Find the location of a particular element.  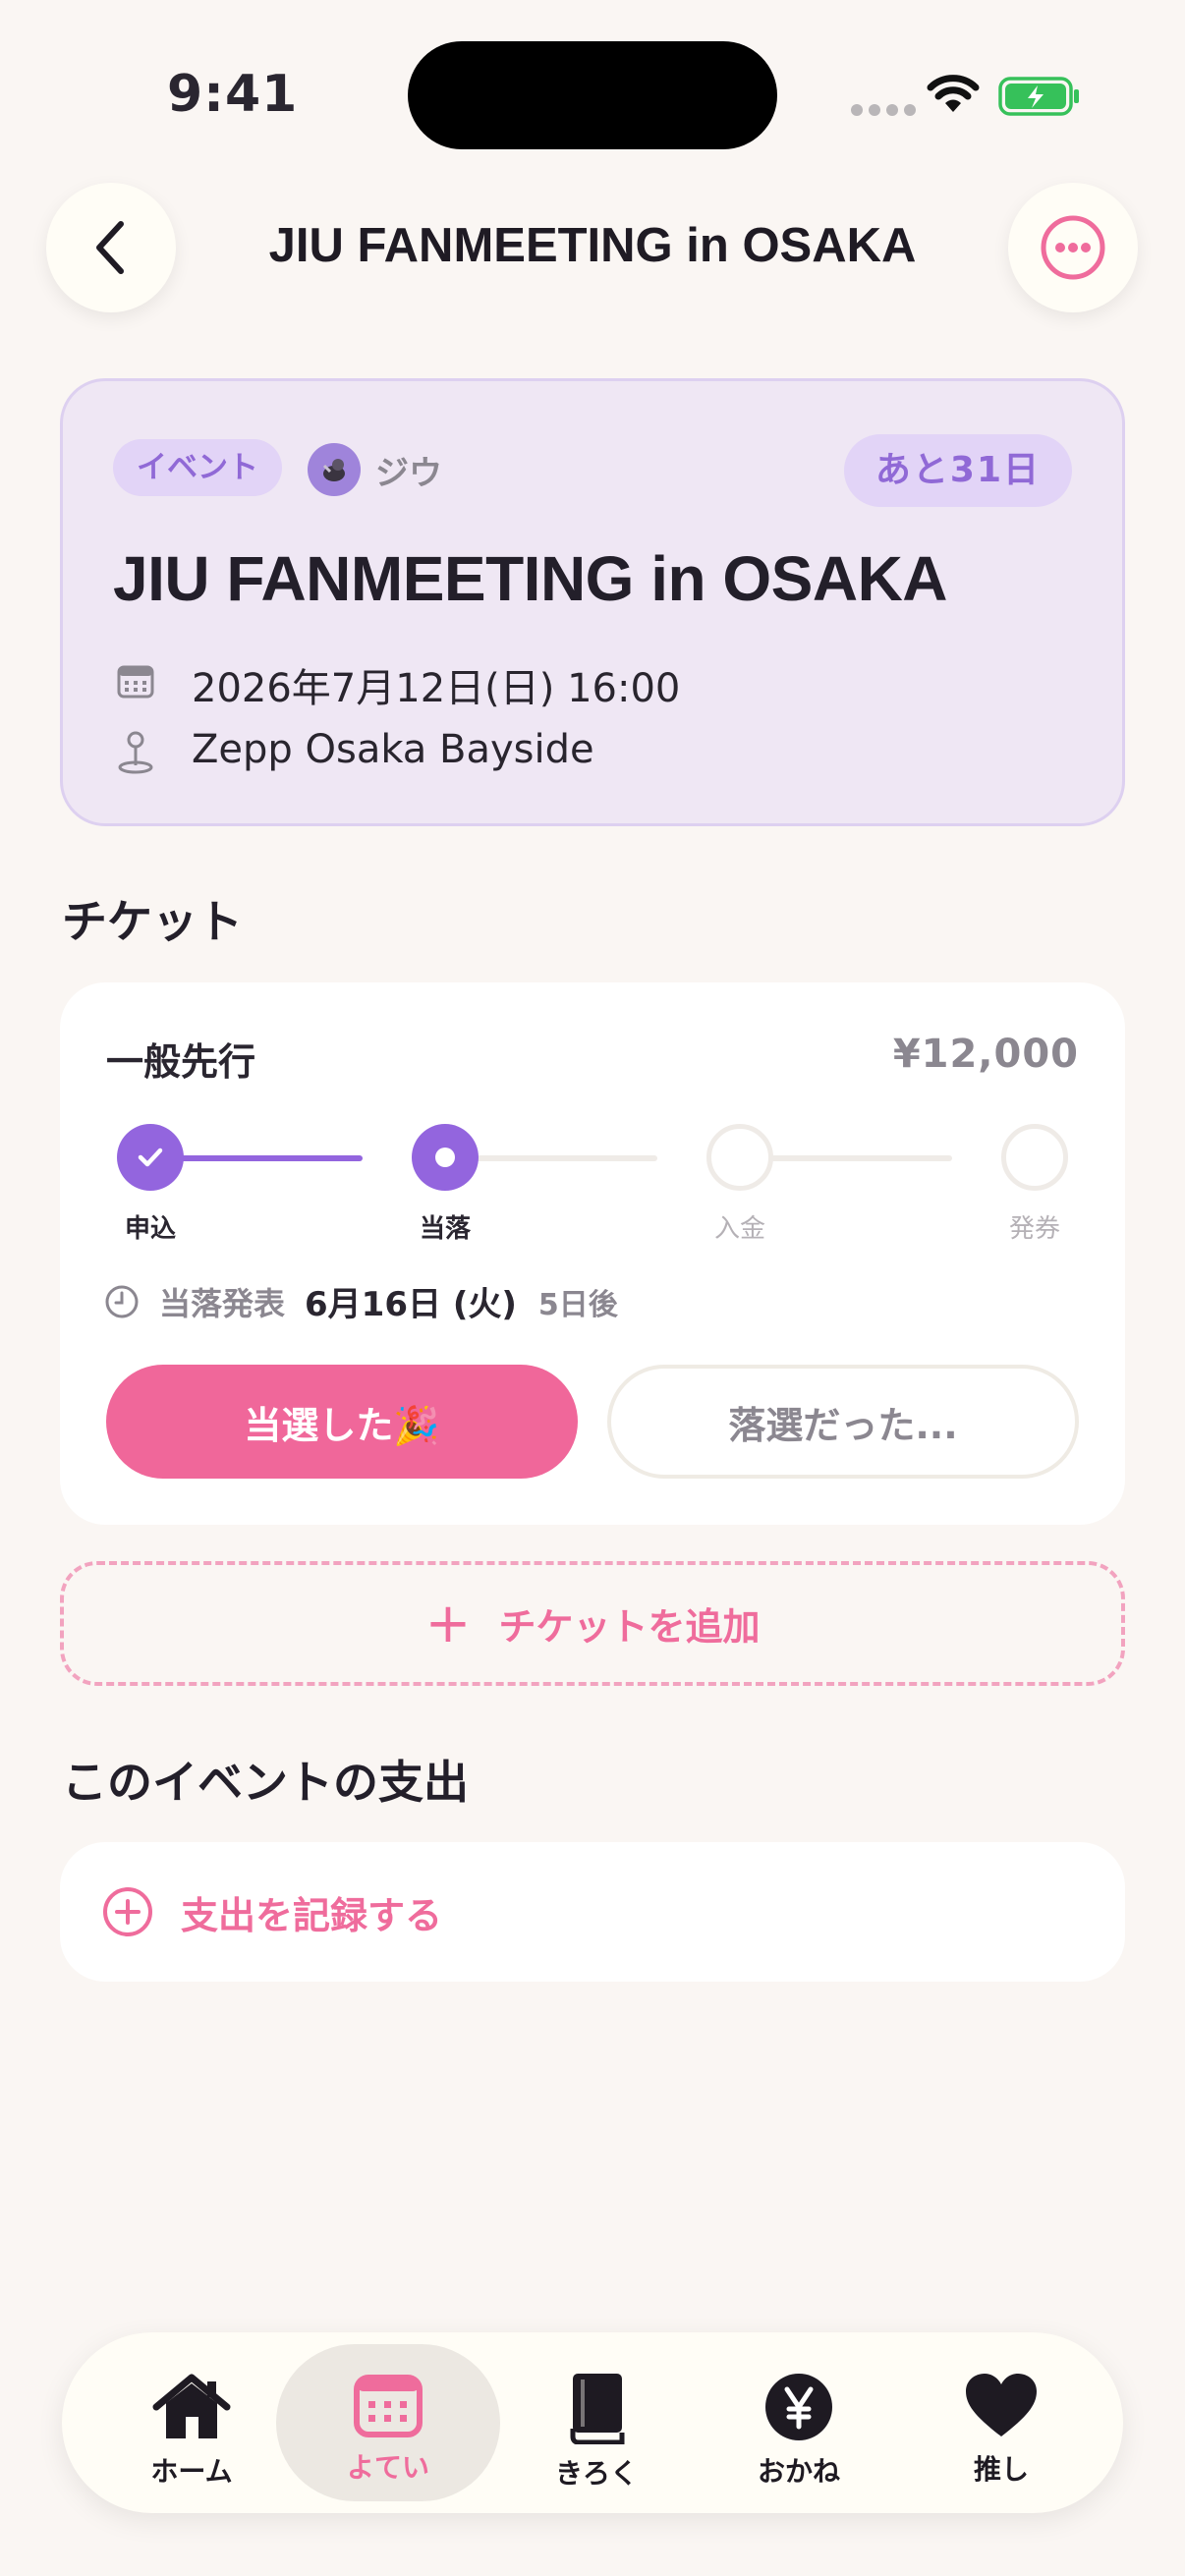

add-ticket-button: + チケットを追加 is located at coordinates (592, 1623).